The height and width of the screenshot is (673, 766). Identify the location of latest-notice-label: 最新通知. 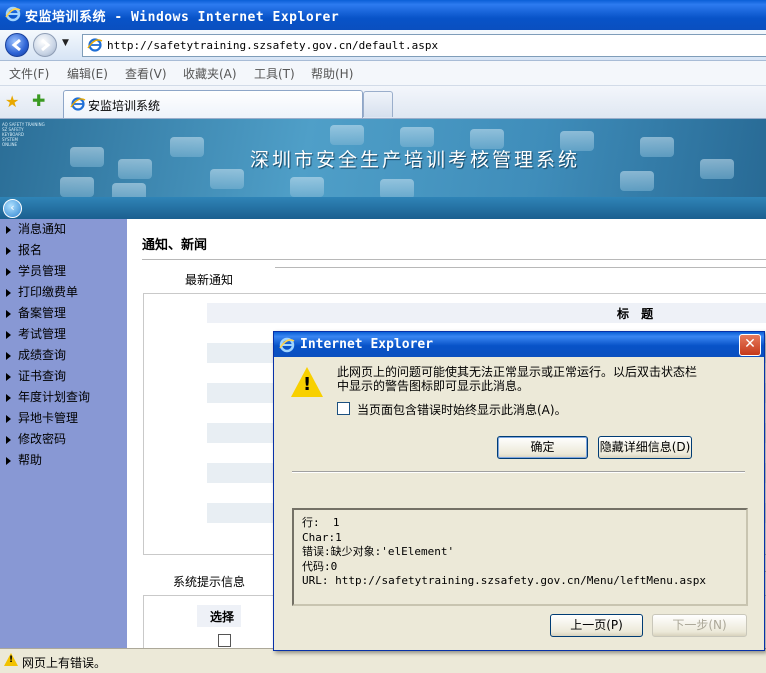
(209, 280).